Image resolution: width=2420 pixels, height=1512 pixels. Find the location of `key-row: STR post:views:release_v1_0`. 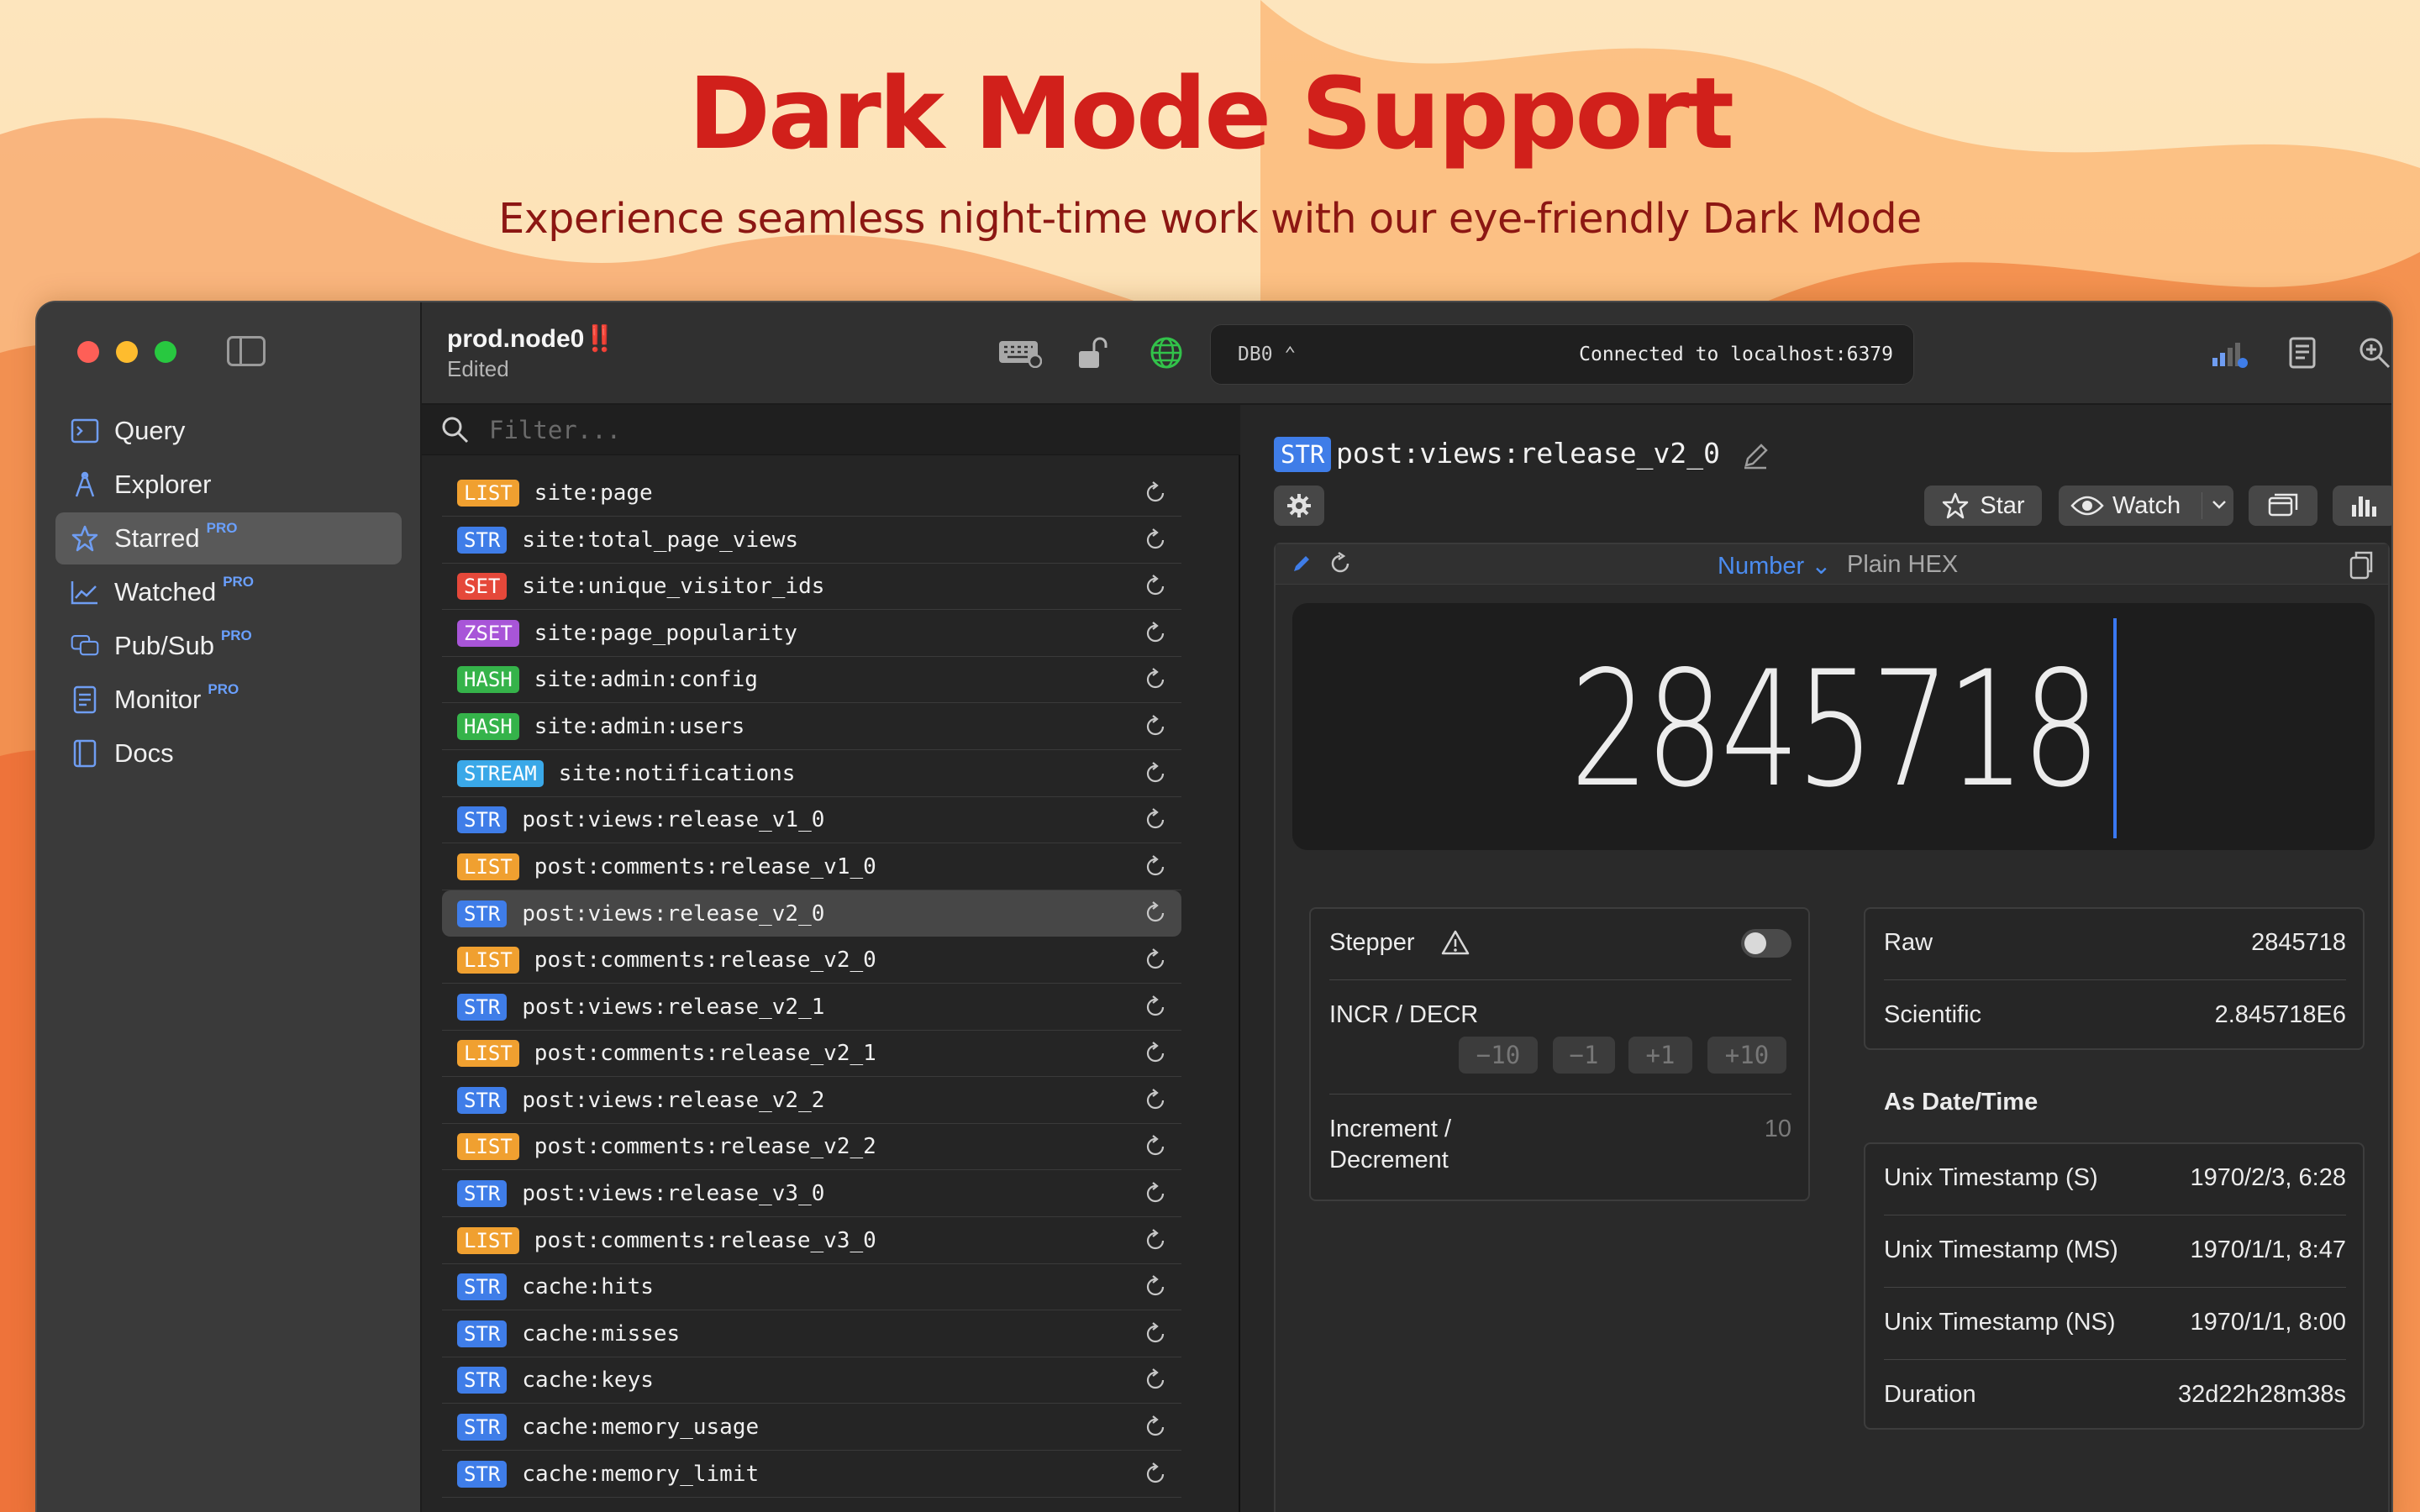

key-row: STR post:views:release_v1_0 is located at coordinates (811, 820).